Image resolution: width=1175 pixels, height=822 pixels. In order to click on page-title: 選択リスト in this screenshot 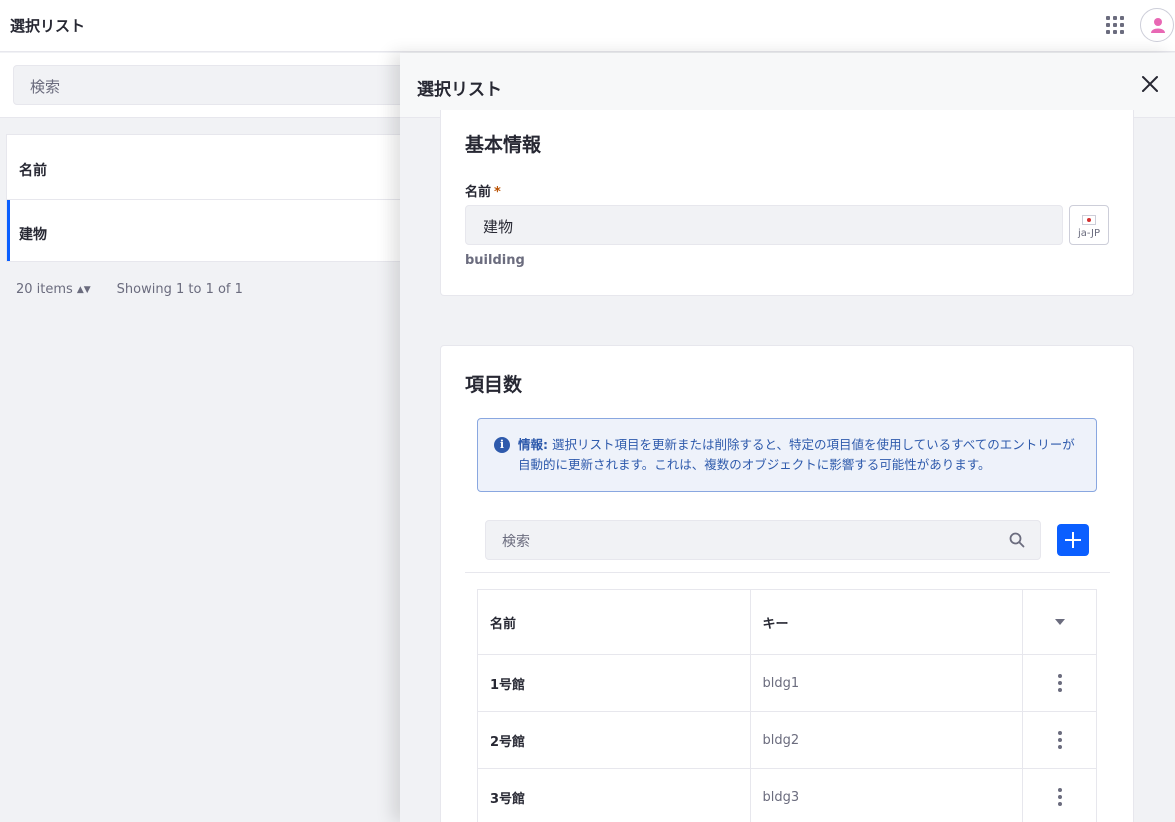, I will do `click(48, 26)`.